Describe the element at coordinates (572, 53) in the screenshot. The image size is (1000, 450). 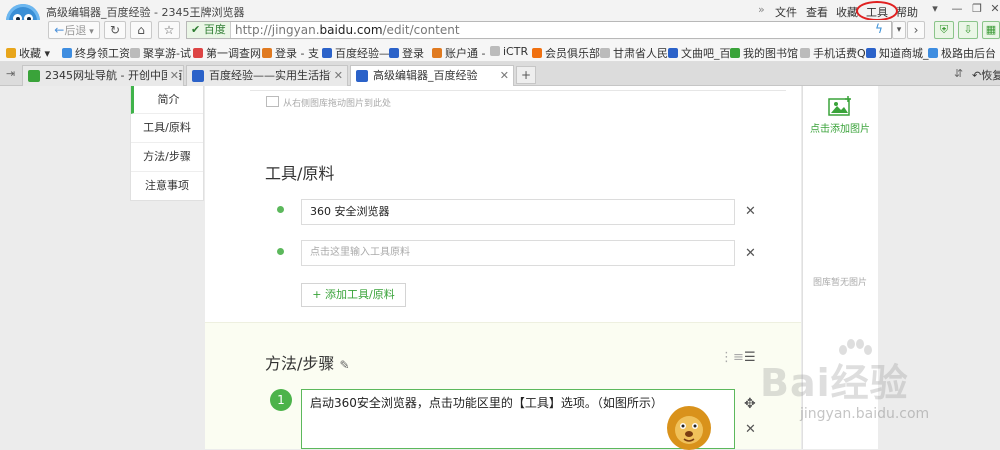
I see `bookmark-label: 会员俱乐部` at that location.